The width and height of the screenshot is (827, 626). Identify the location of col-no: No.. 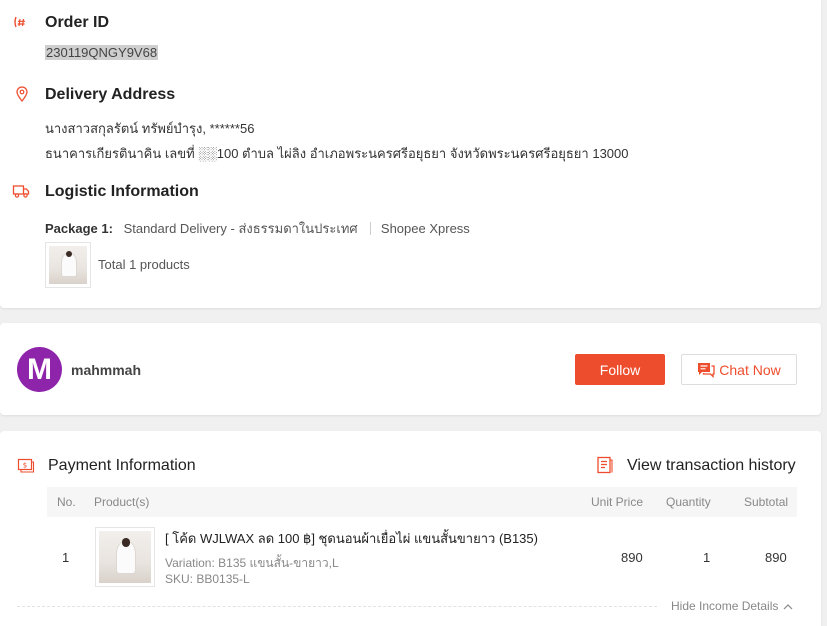
(66, 502).